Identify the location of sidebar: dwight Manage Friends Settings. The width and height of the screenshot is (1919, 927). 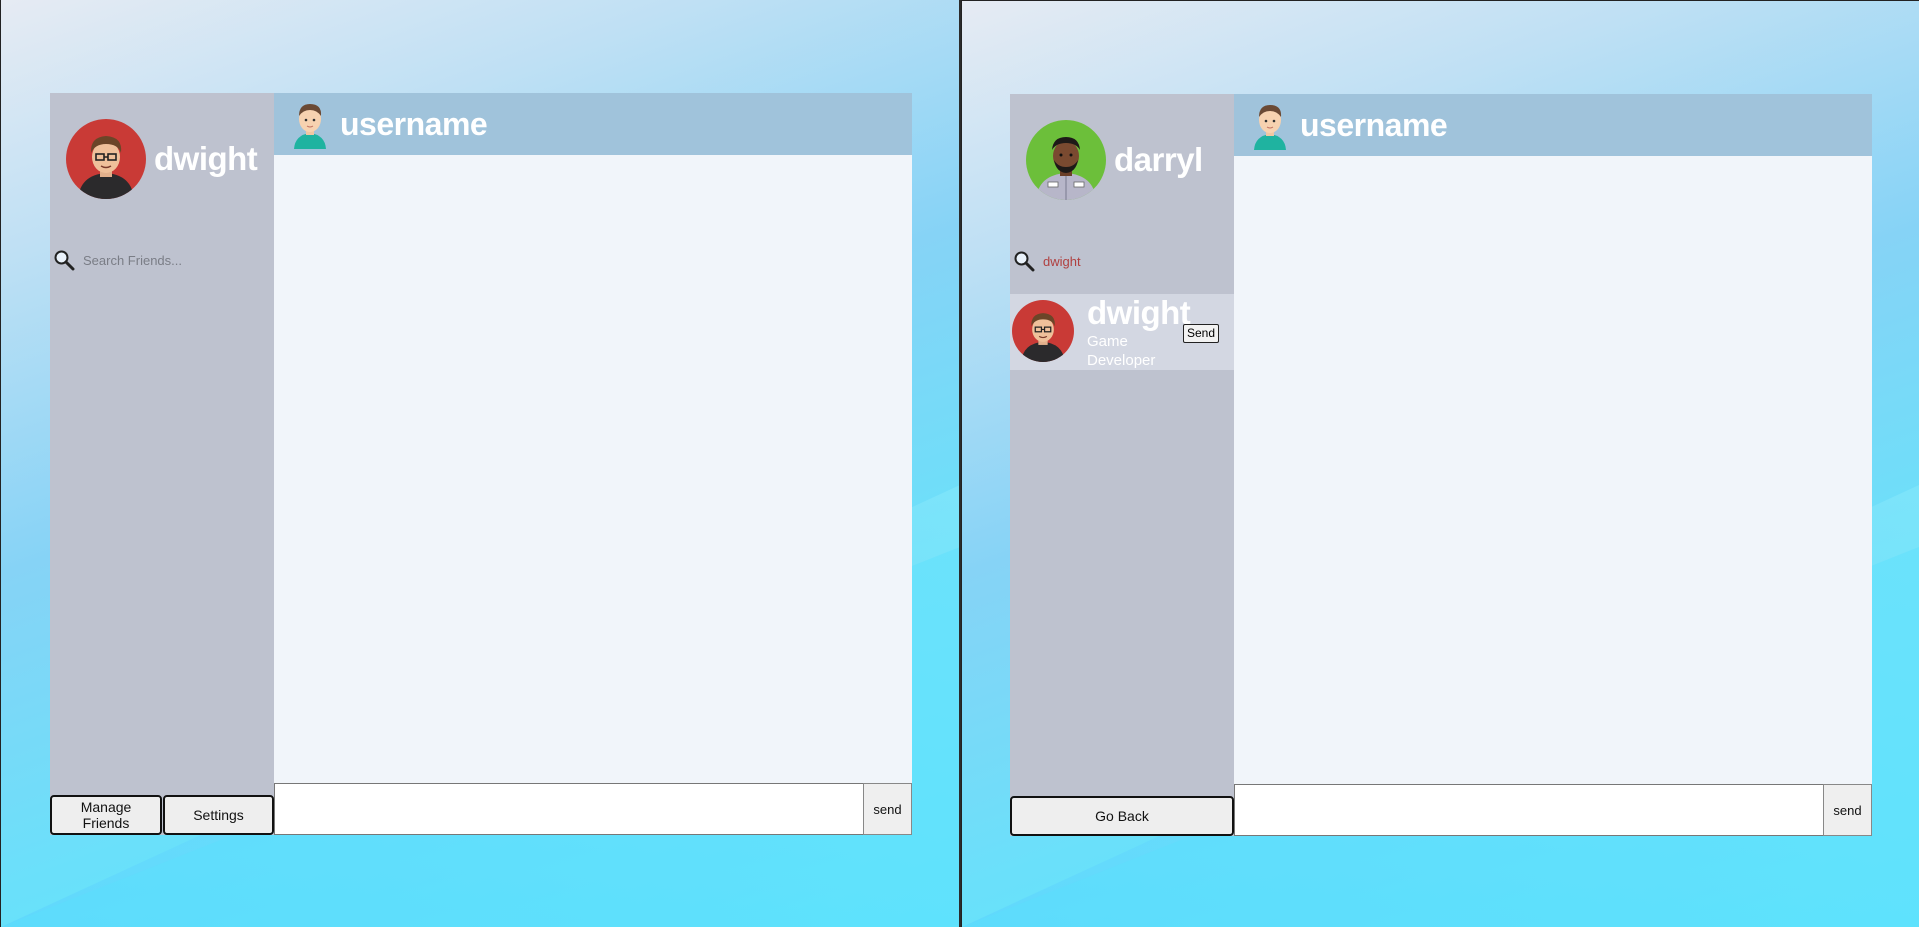
(162, 464).